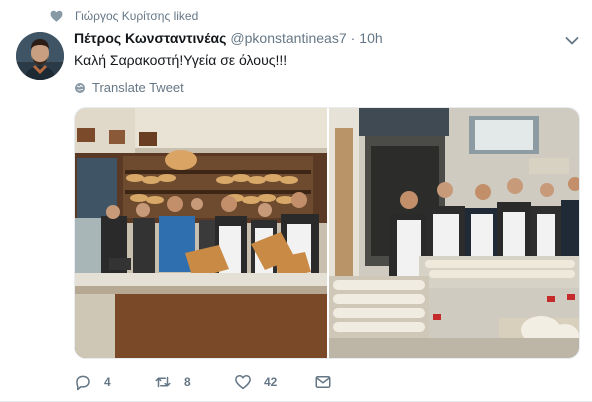  I want to click on reply-icon, so click(83, 383).